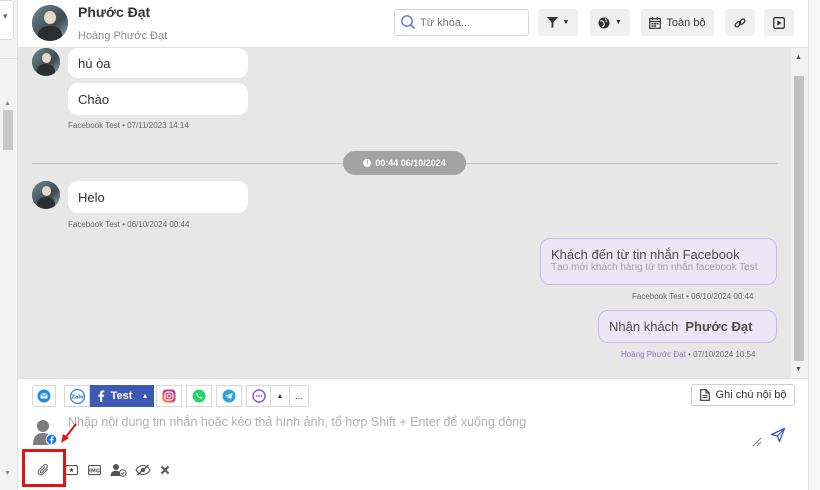  I want to click on message-title: Khách đến từ tin nhắn Facebook, so click(645, 254).